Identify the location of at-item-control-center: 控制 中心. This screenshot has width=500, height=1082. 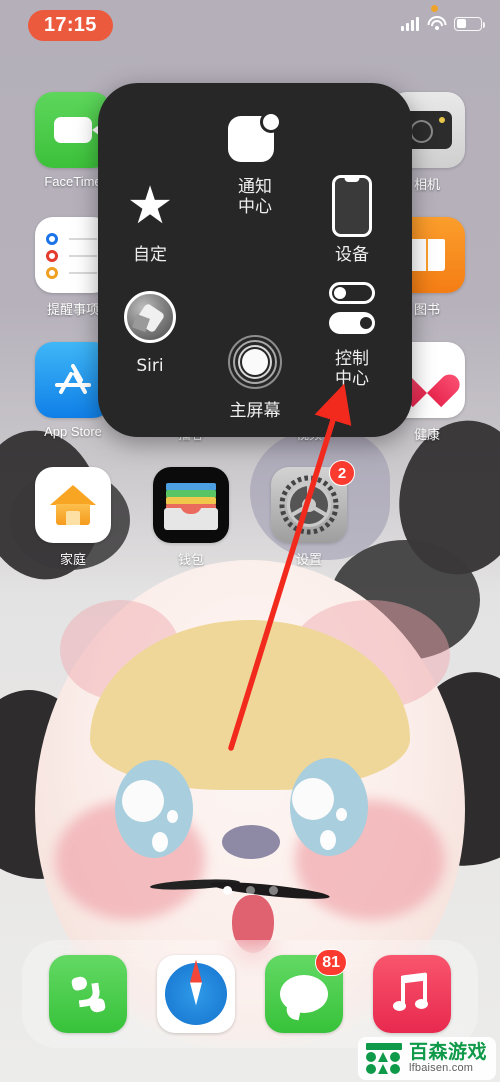
(352, 334).